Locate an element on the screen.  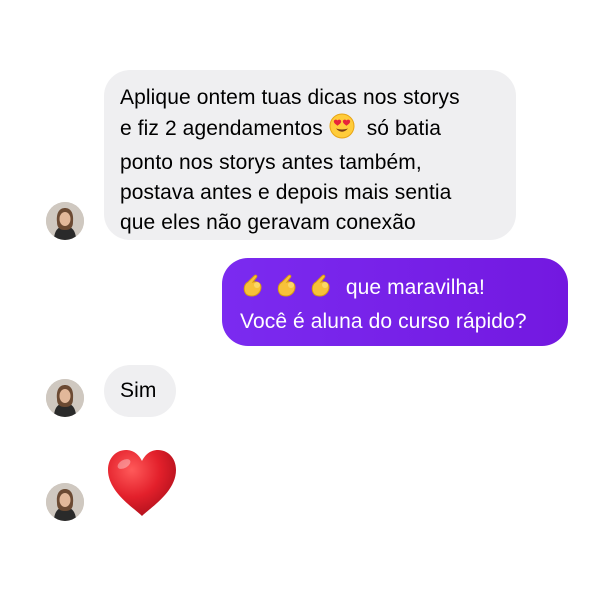
message-text-line: e fiz 2 agendamentos só batia is located at coordinates (290, 130).